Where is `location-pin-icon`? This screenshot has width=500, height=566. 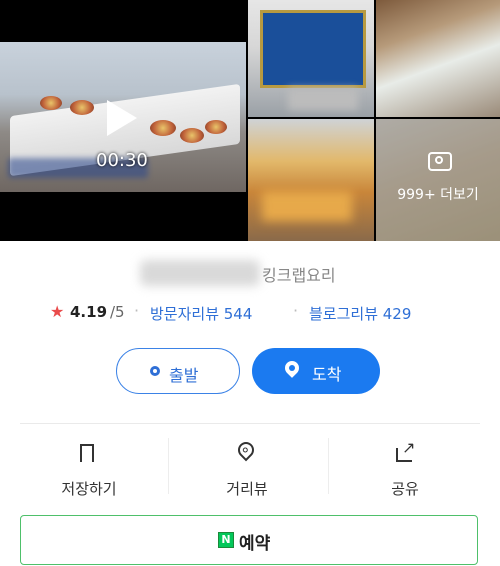
location-pin-icon is located at coordinates (292, 368).